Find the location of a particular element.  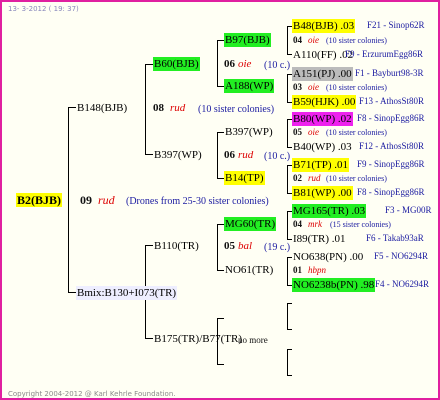

g4-b40-tag: F12 - AthosSt80R is located at coordinates (392, 146).